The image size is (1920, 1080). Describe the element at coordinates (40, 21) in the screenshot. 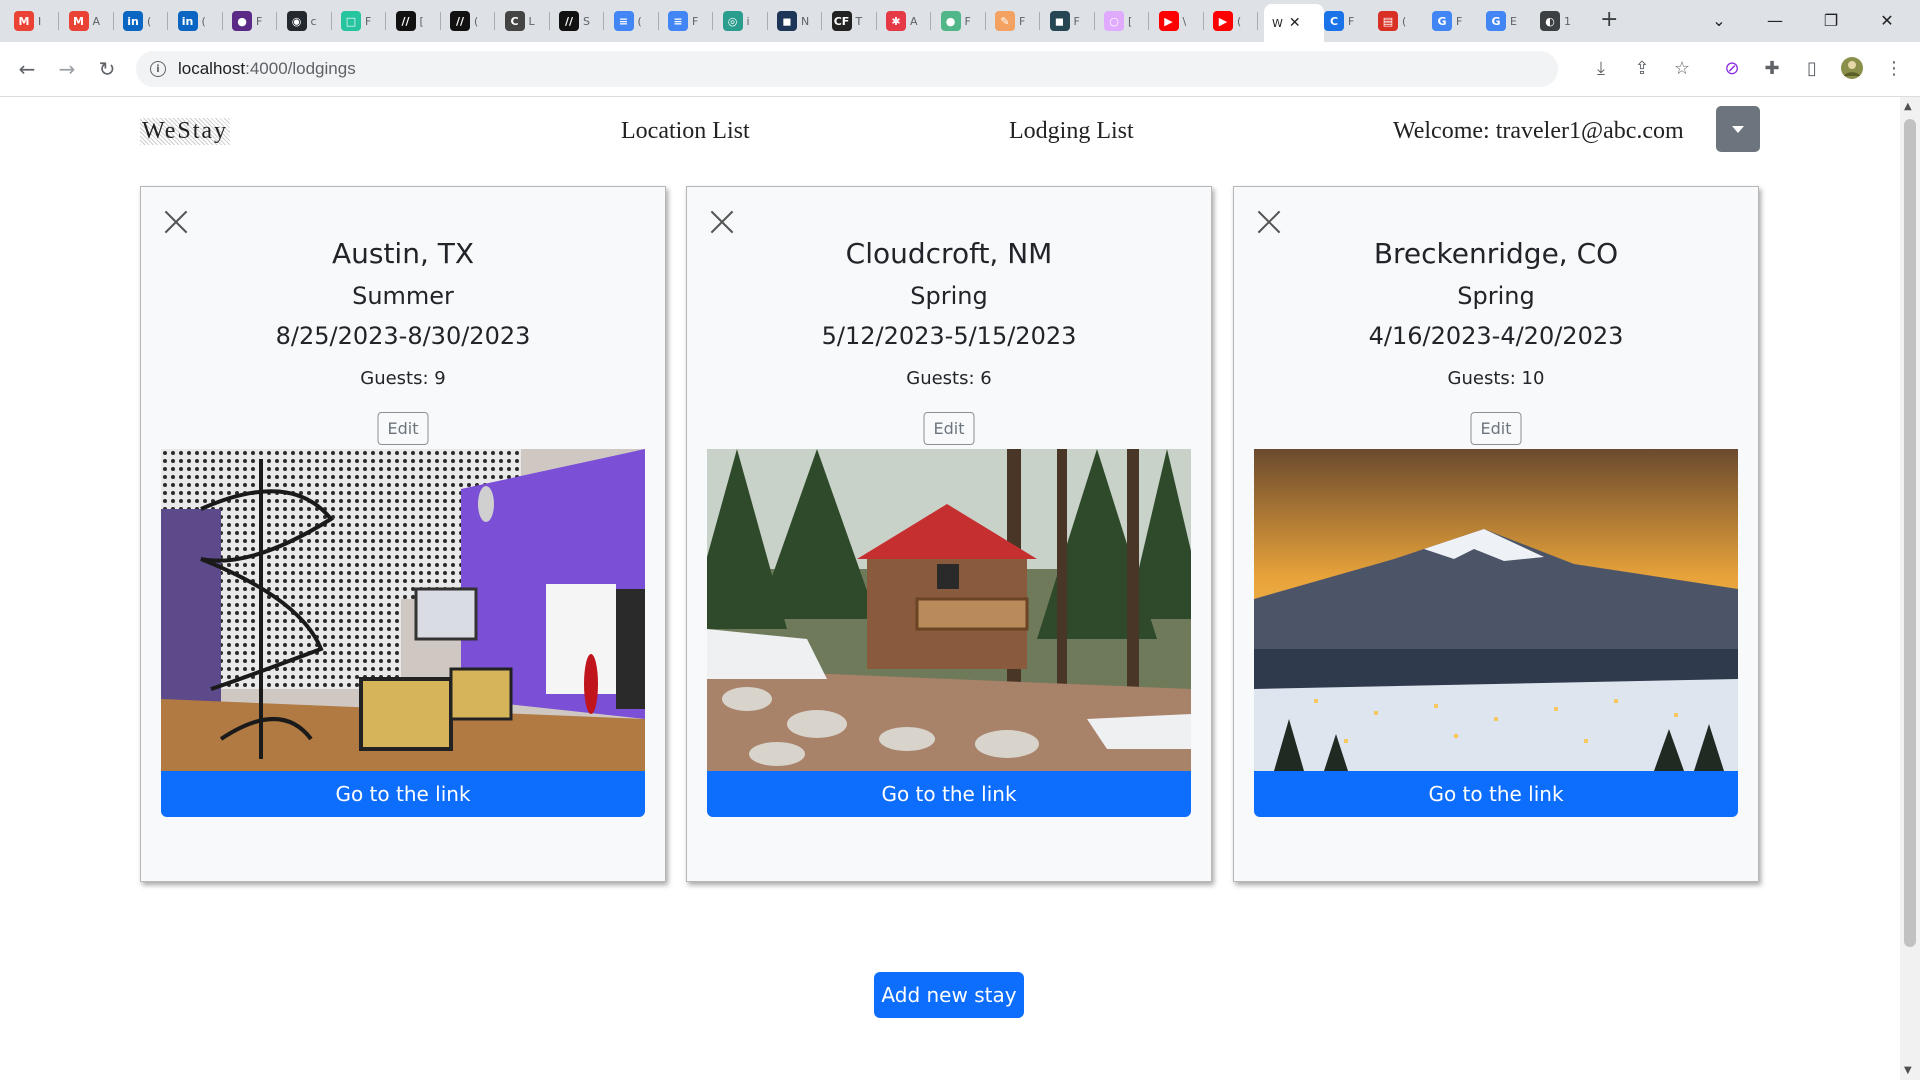

I see `tab-title: I` at that location.